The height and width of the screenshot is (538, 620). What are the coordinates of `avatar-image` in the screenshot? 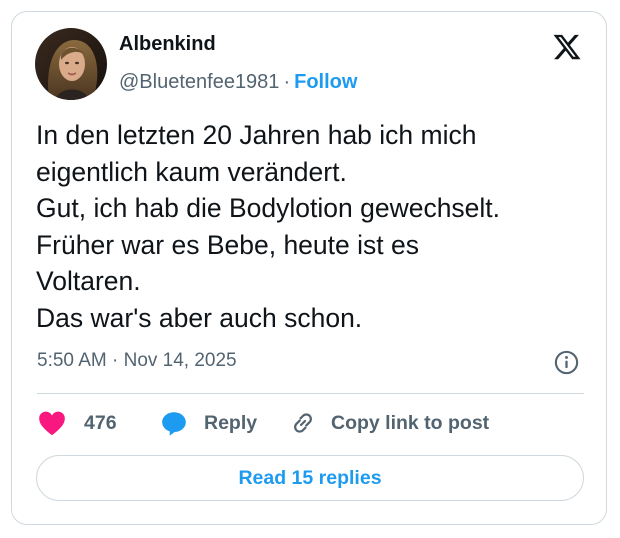 It's located at (71, 64).